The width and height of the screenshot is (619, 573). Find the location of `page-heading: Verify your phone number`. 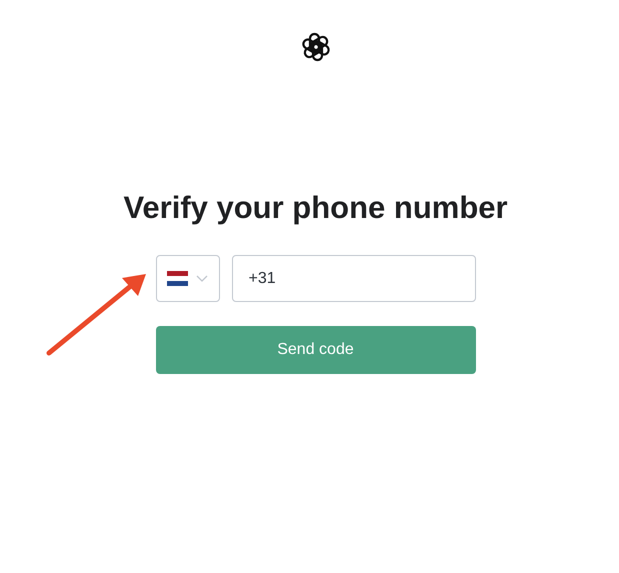

page-heading: Verify your phone number is located at coordinates (315, 208).